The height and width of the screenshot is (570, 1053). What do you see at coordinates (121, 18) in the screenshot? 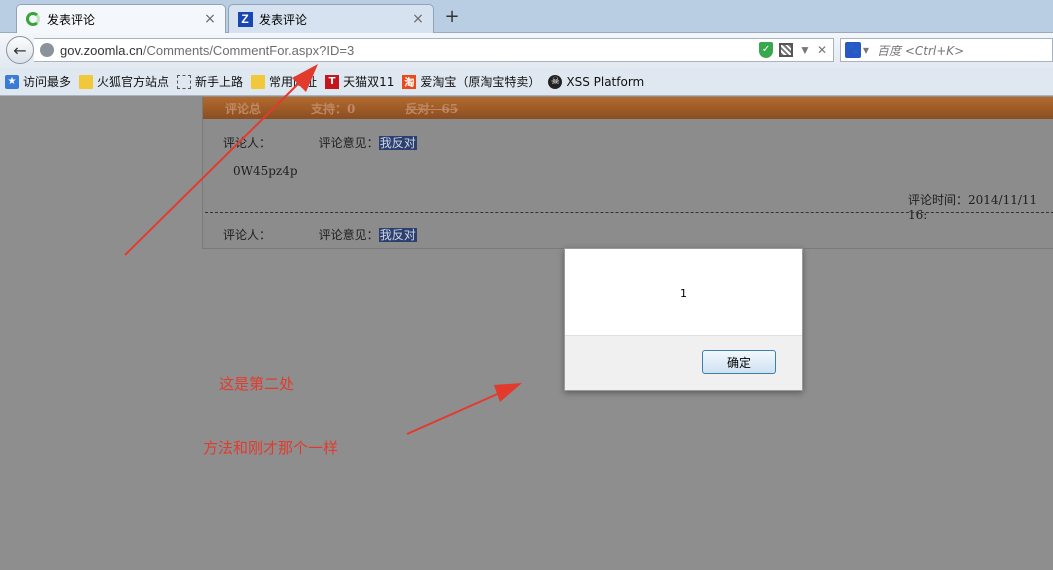
I see `tab-active: 发表评论 ×` at bounding box center [121, 18].